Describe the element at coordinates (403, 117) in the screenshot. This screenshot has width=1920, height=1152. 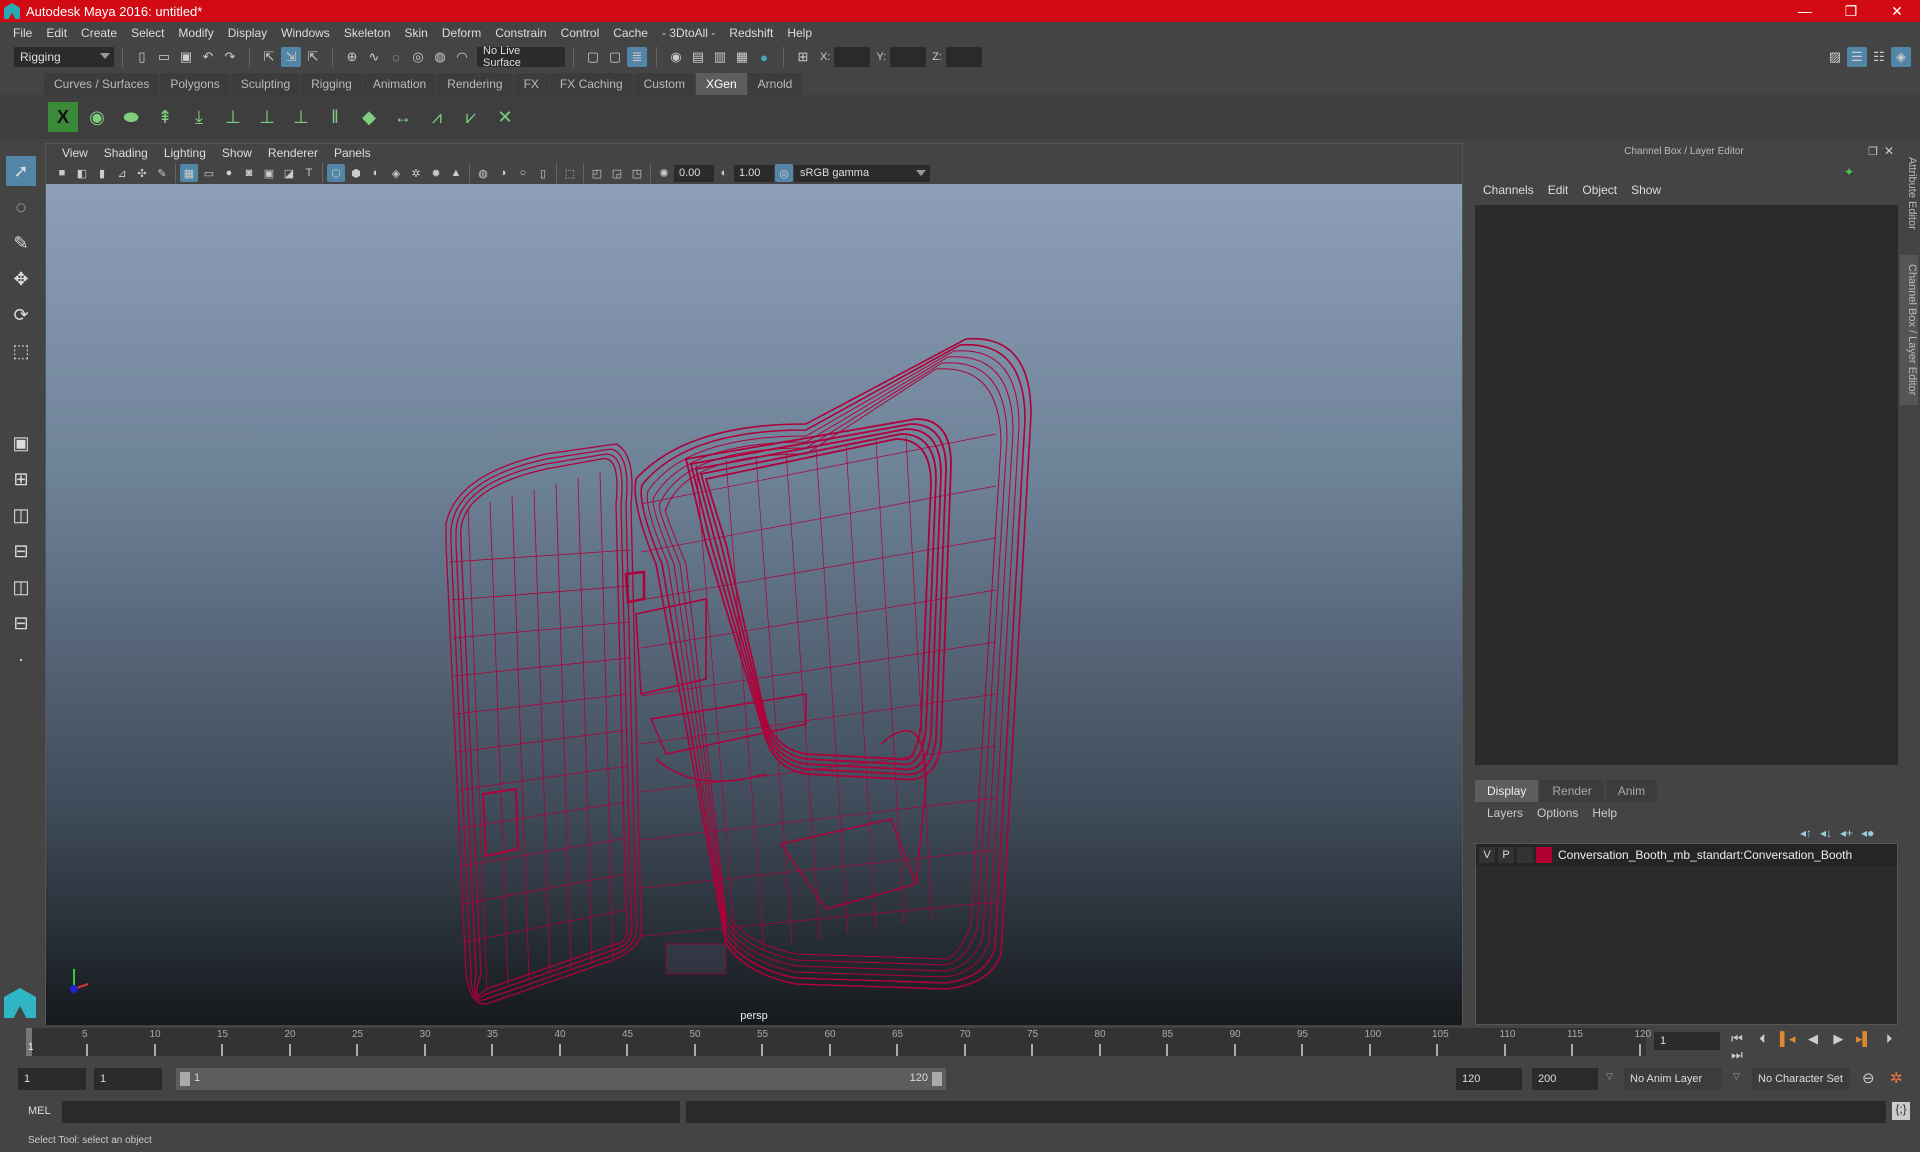
I see `xgen-length-icon: ↔` at that location.